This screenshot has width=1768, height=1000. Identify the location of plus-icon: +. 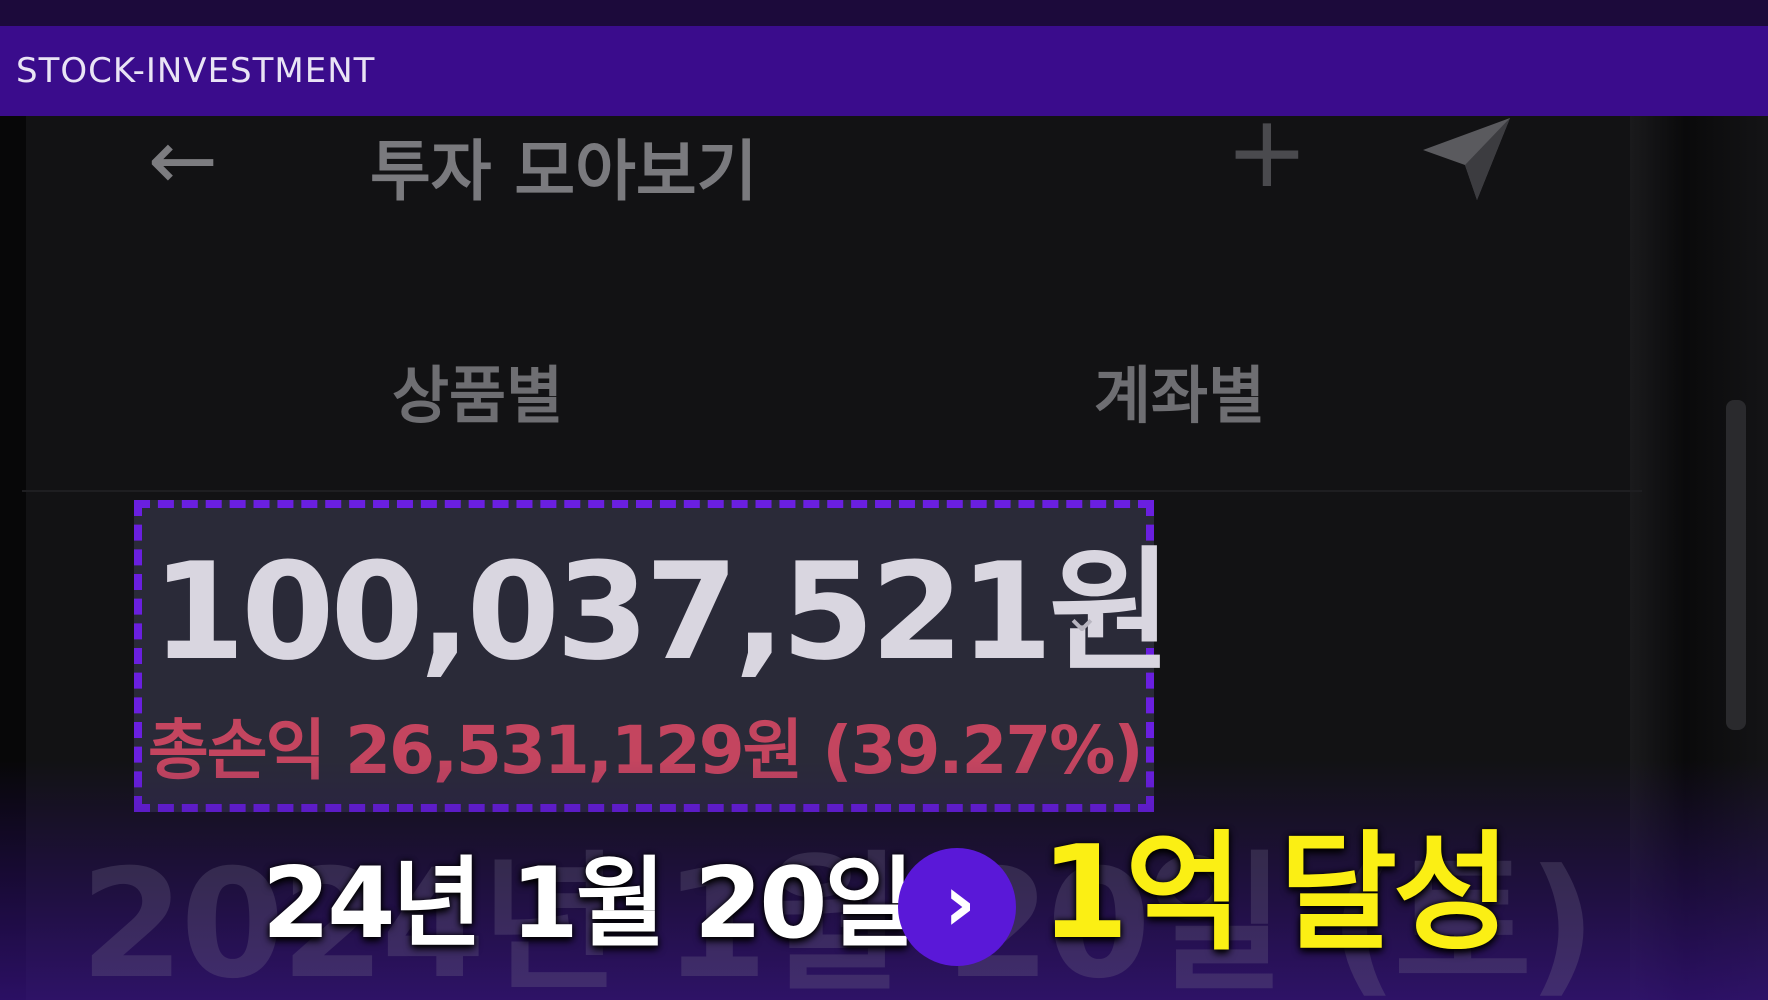
(1267, 152).